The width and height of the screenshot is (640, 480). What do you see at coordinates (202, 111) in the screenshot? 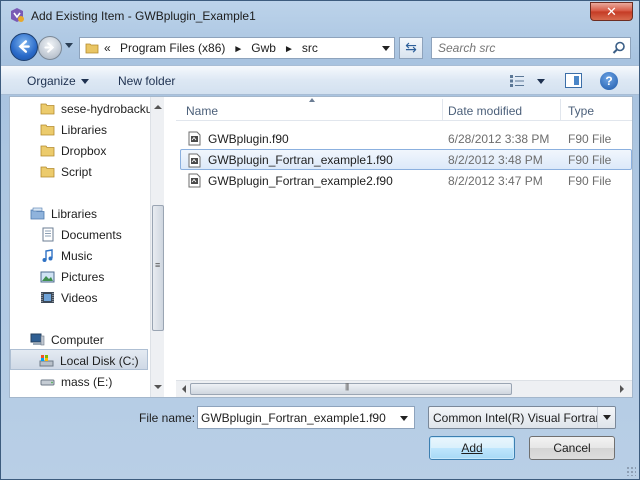
I see `column-header-name: Name` at bounding box center [202, 111].